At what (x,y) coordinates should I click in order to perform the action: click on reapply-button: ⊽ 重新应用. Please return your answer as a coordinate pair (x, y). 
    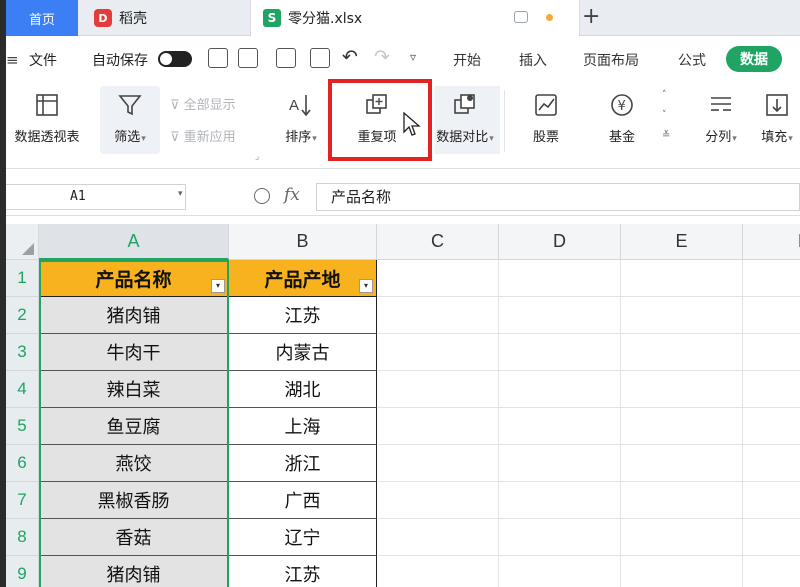
    Looking at the image, I should click on (203, 135).